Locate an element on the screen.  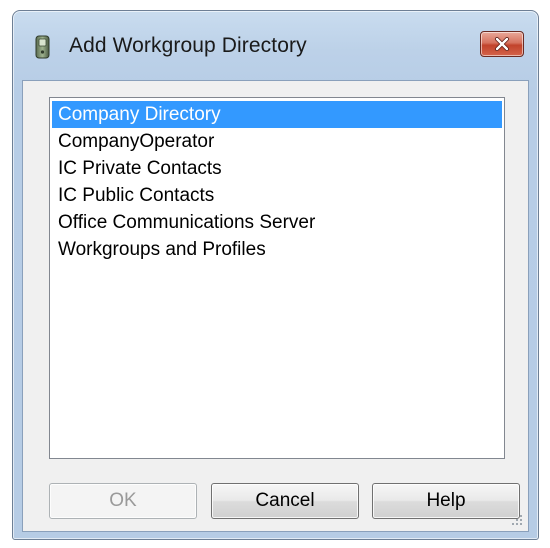
list-item-ic-private-contacts: IC Private Contacts is located at coordinates (277, 168).